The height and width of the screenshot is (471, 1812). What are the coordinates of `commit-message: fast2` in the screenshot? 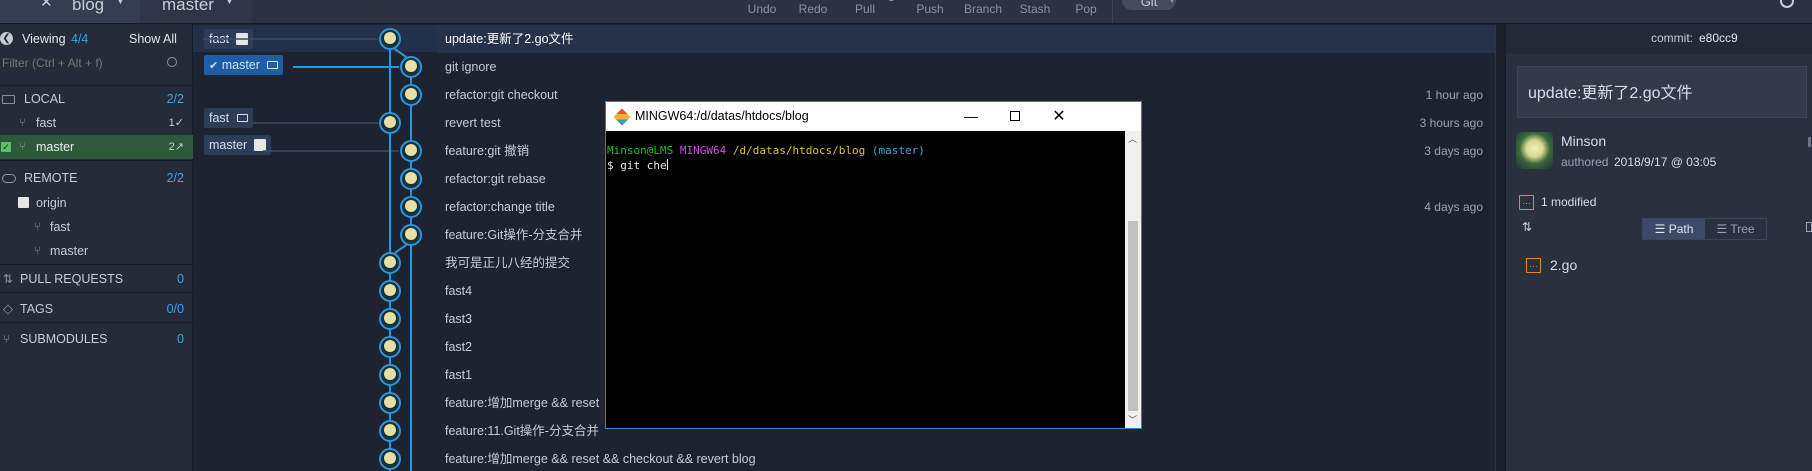 It's located at (459, 347).